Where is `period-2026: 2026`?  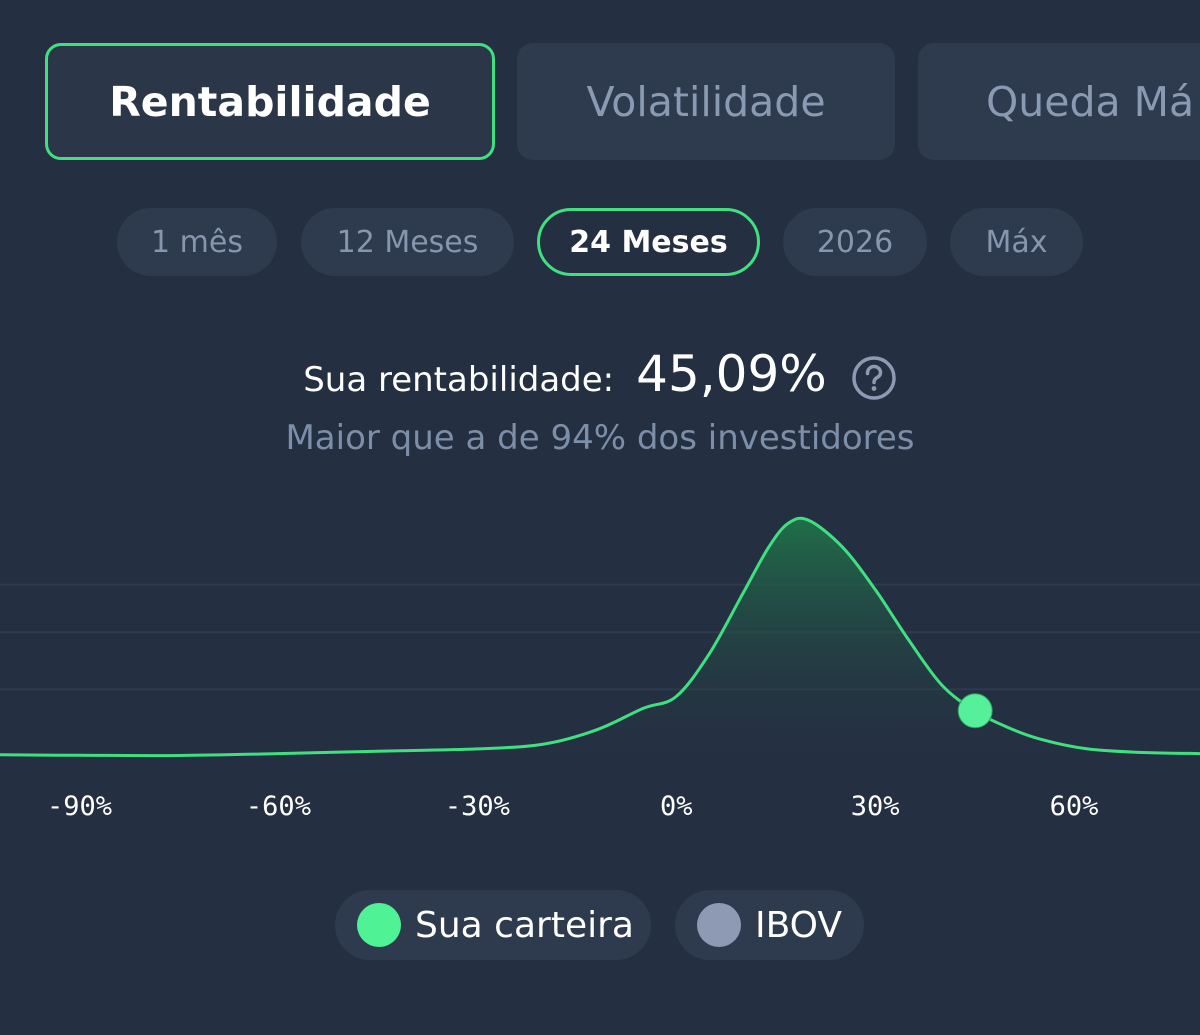 period-2026: 2026 is located at coordinates (855, 242).